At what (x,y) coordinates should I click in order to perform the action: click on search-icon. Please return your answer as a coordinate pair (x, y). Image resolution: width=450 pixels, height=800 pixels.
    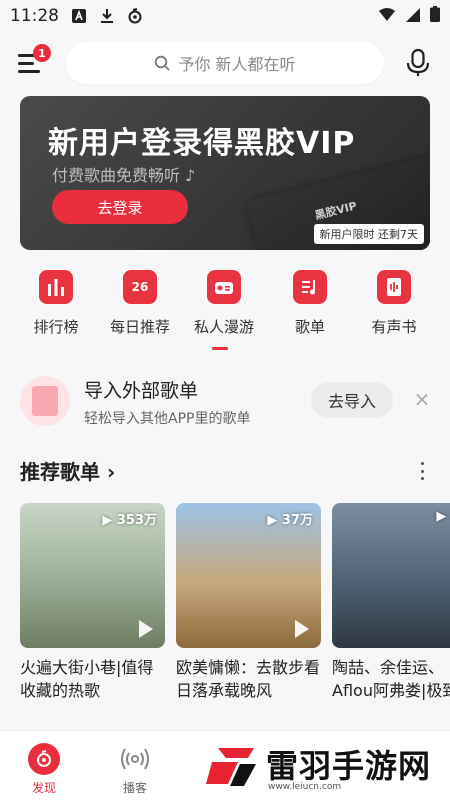
    Looking at the image, I should click on (163, 63).